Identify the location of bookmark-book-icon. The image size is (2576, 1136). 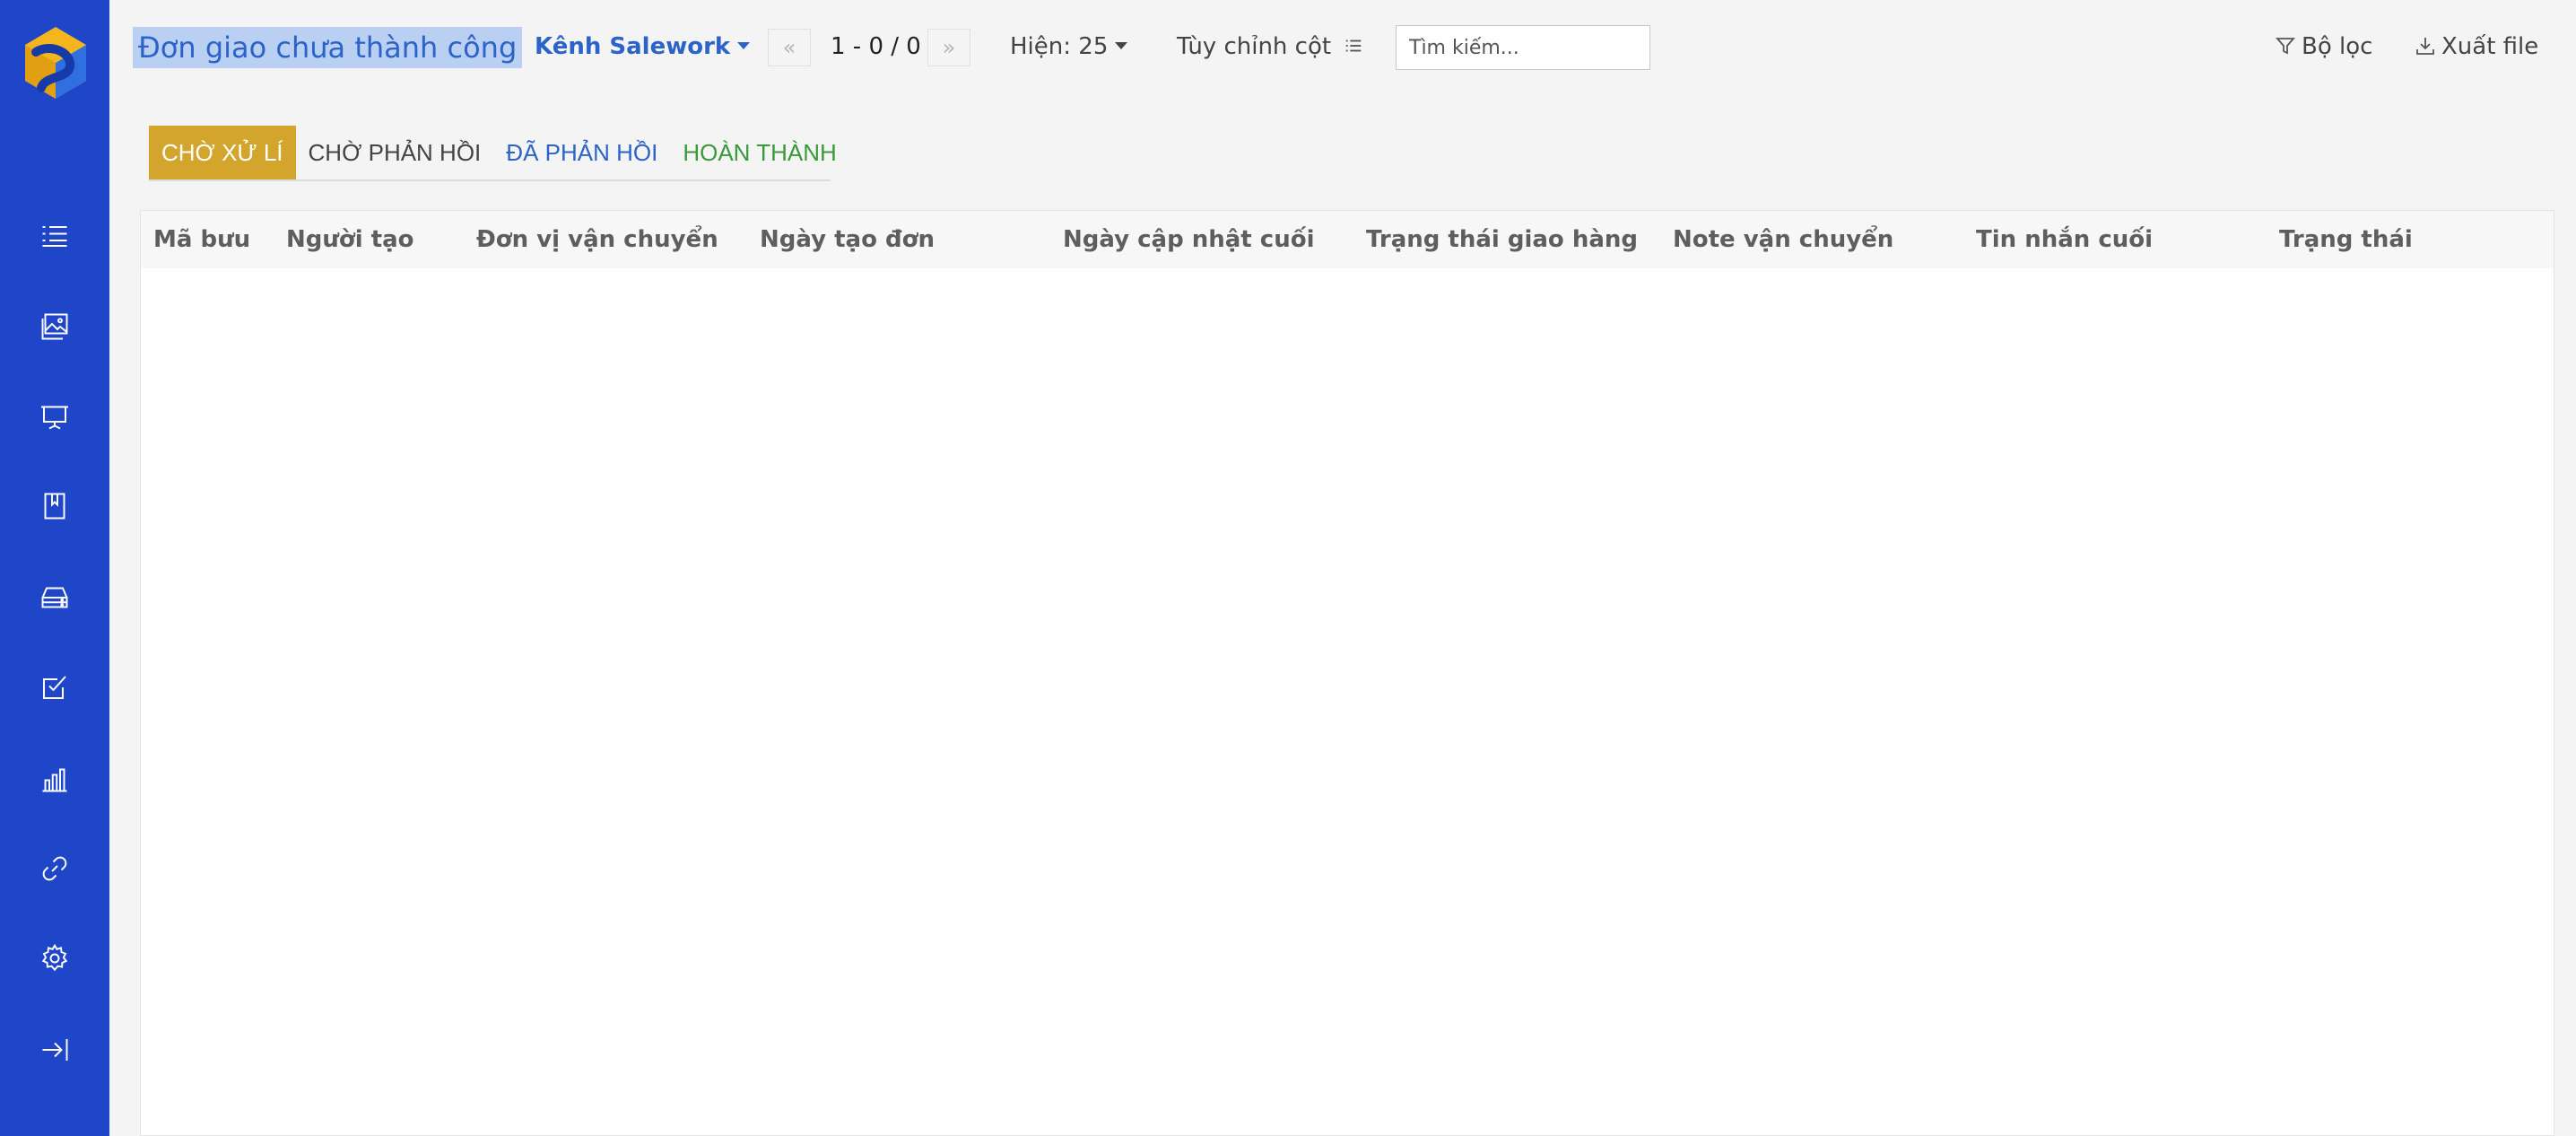
(54, 506).